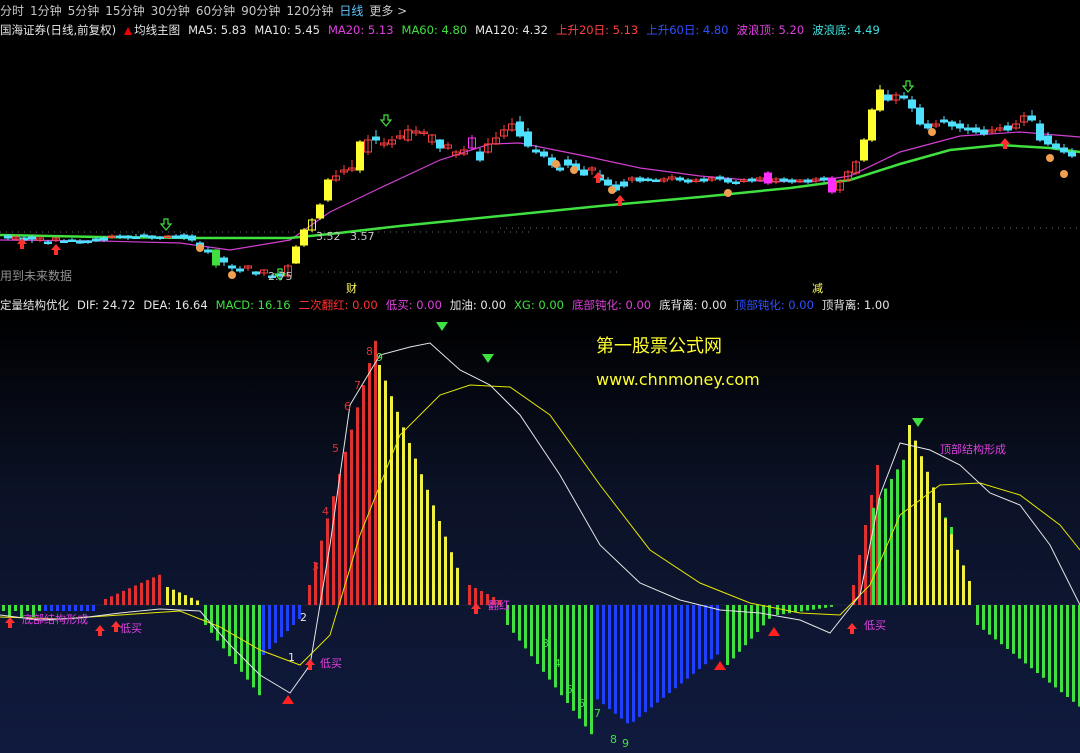 This screenshot has height=753, width=1080. I want to click on legend-text: DIF: 24.72, so click(106, 305).